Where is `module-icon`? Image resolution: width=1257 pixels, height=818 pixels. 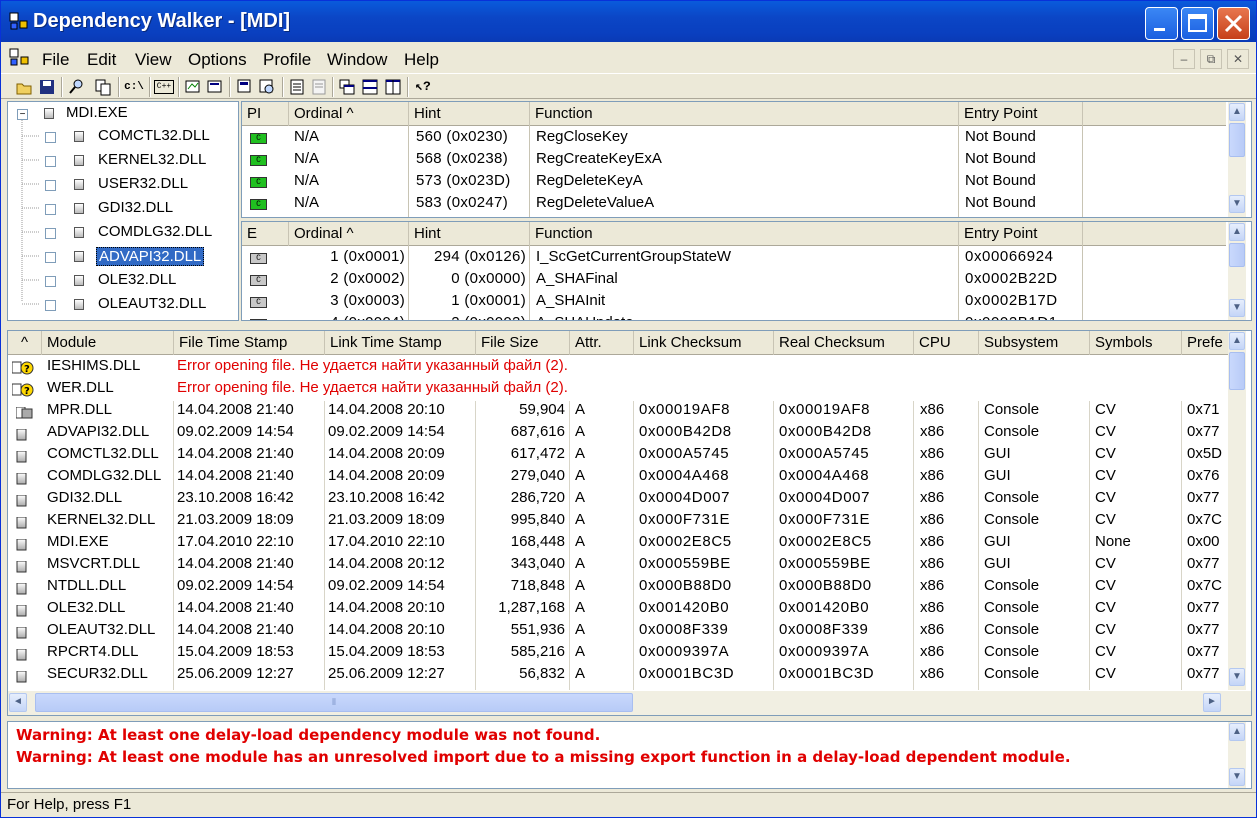
module-icon is located at coordinates (79, 256).